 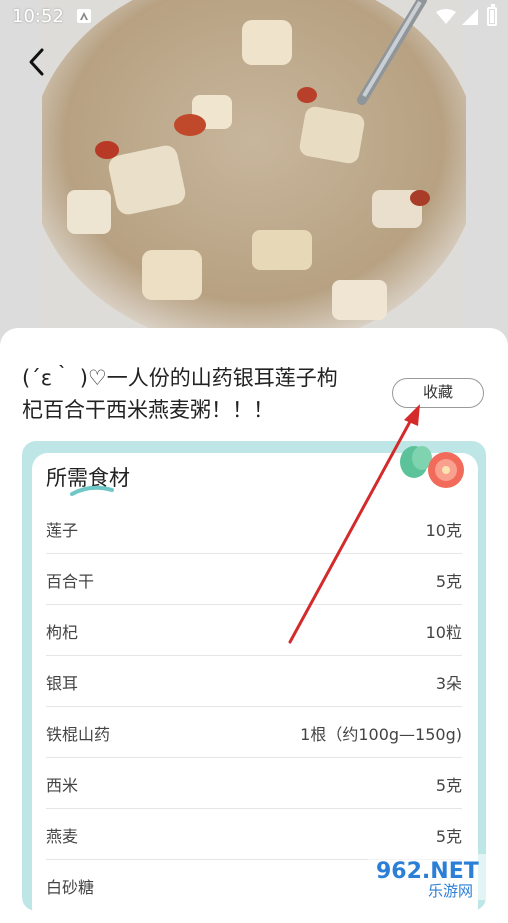 What do you see at coordinates (381, 734) in the screenshot?
I see `ingredient-amount: 1根（约100g—150g)` at bounding box center [381, 734].